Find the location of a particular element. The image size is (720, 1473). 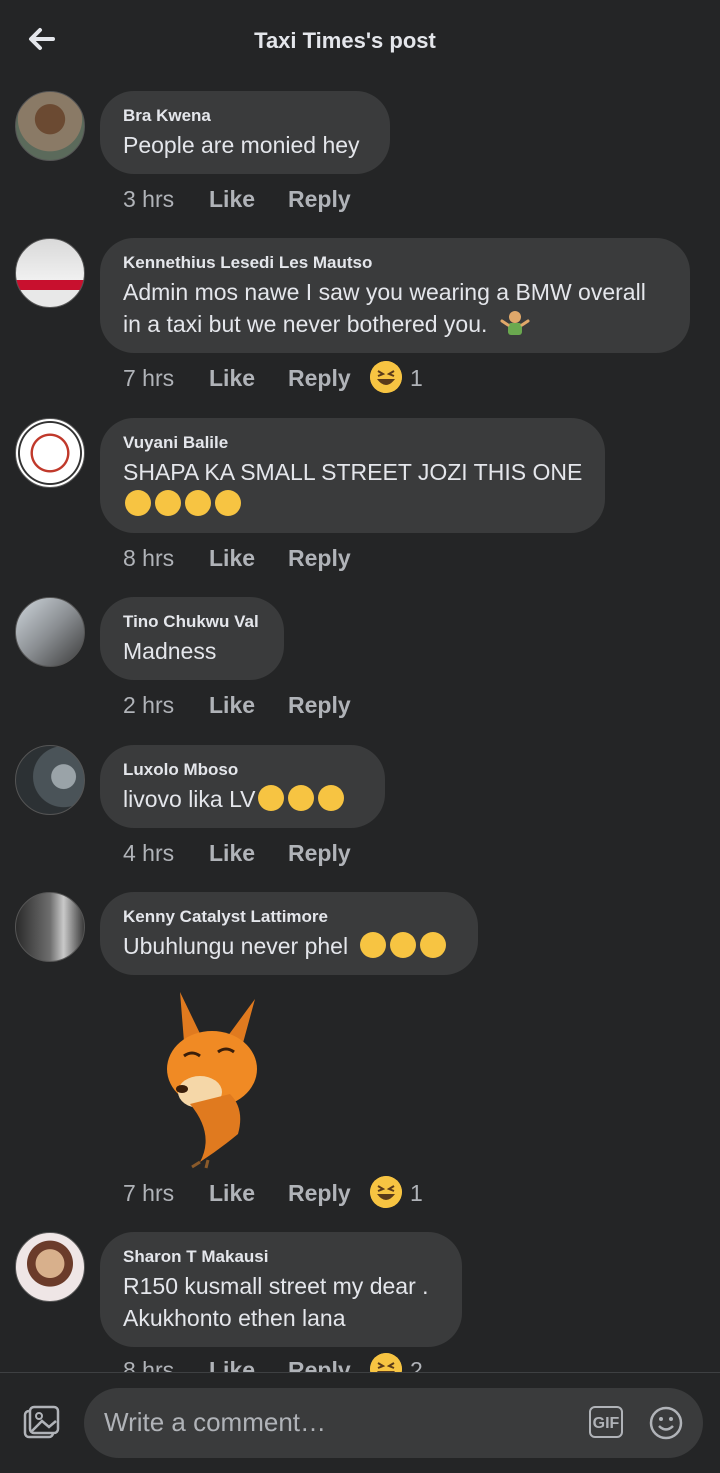

comment-text-line: Akukhonto ethen lana is located at coordinates (234, 1318).